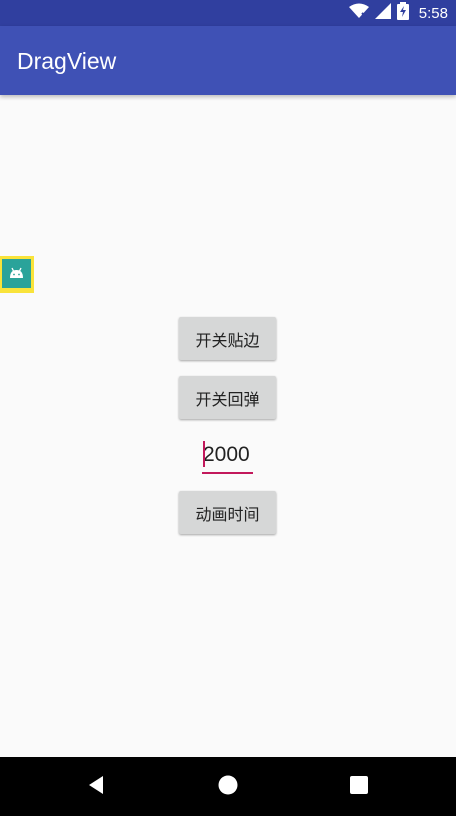 The image size is (456, 816). I want to click on back-button, so click(96, 787).